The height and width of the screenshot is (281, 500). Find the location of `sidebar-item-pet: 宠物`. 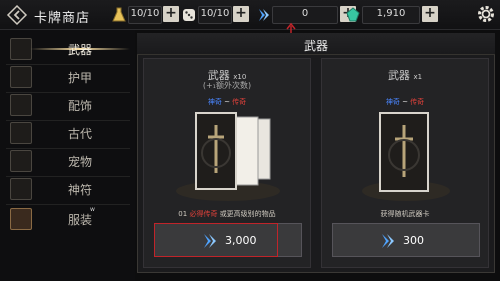

sidebar-item-pet: 宠物 is located at coordinates (68, 161).